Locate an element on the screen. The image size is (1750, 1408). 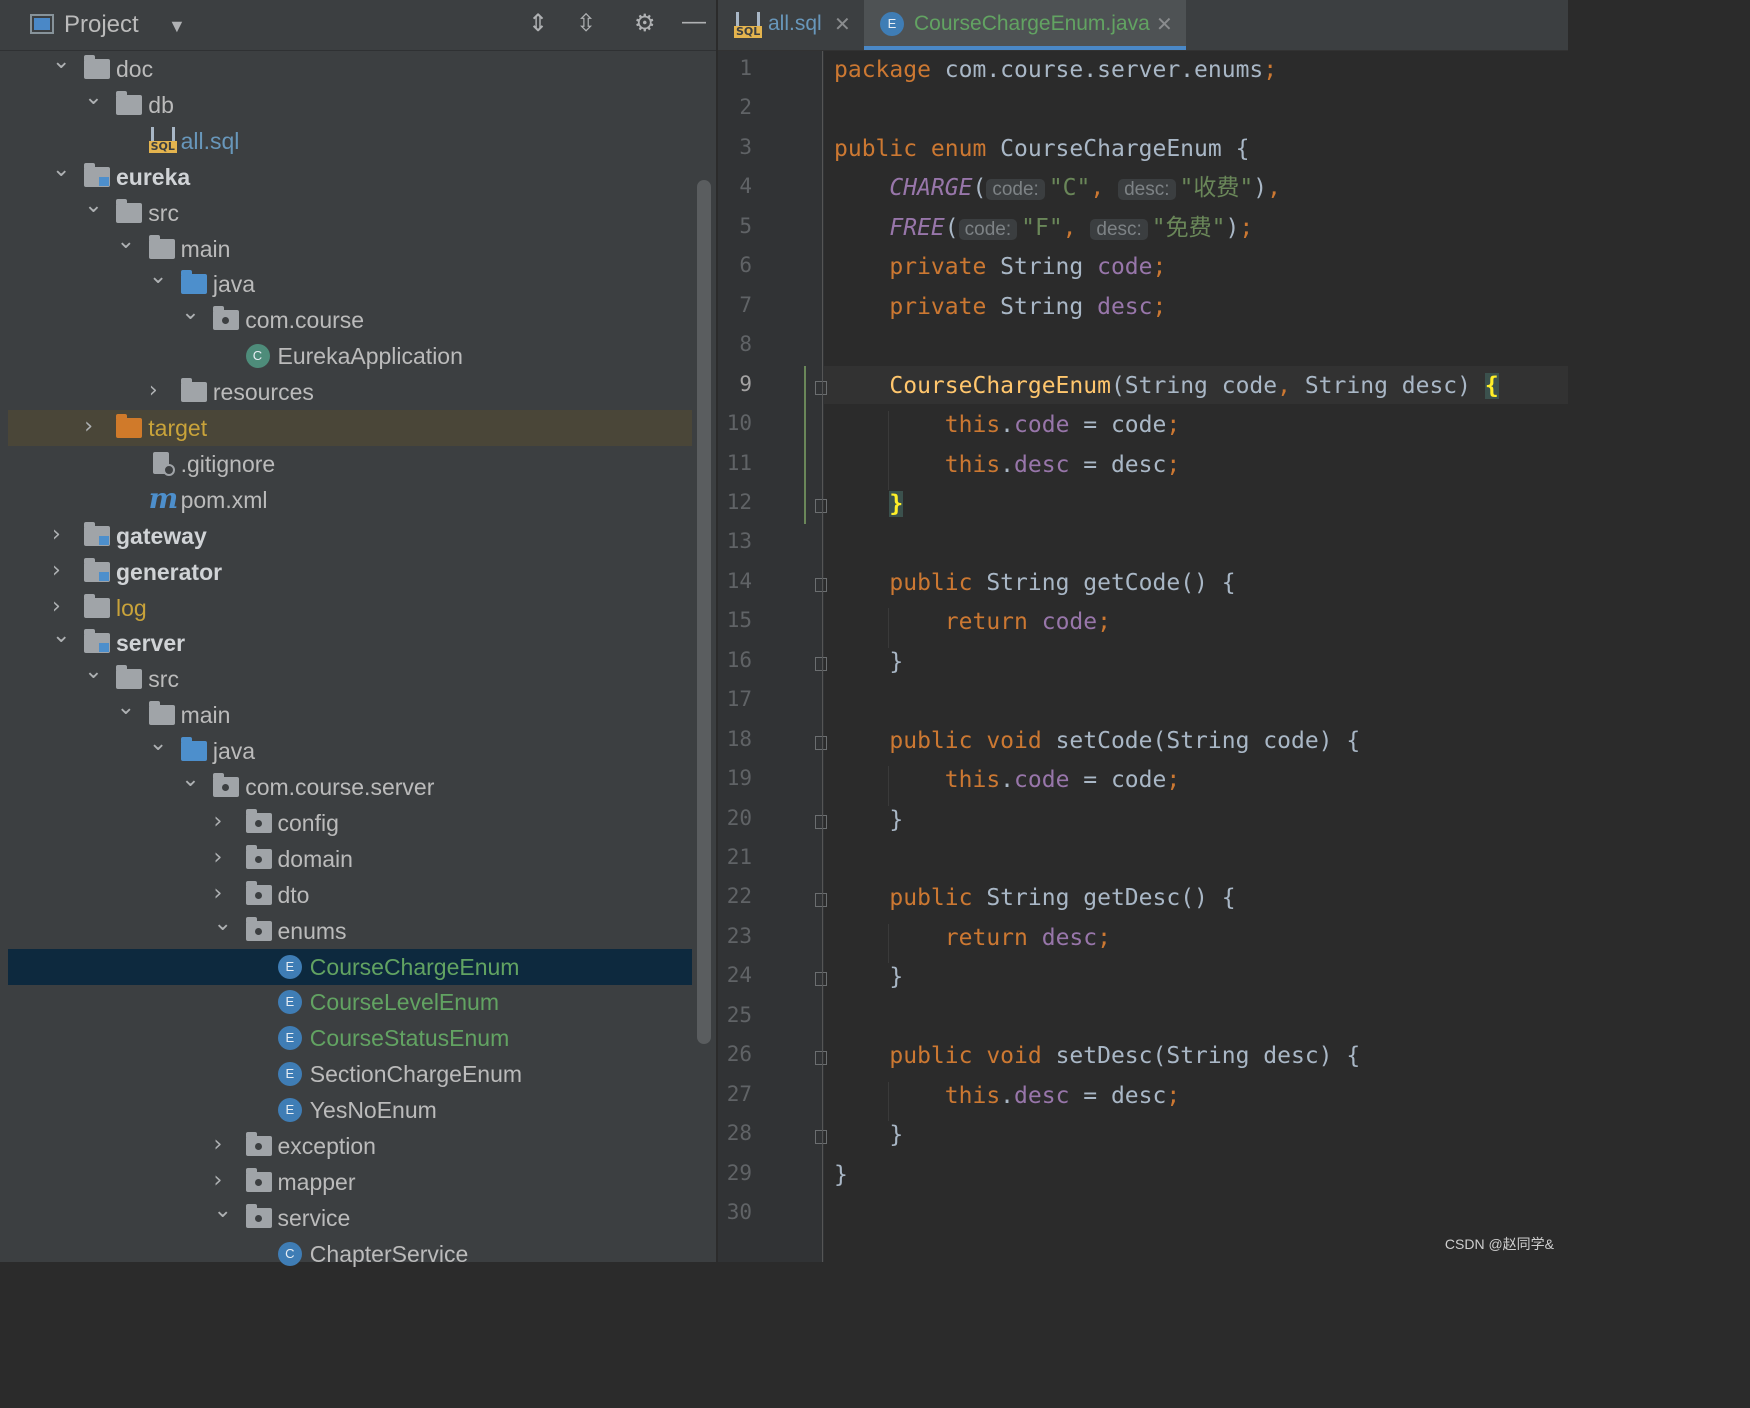
line-number: 15 is located at coordinates (735, 620).